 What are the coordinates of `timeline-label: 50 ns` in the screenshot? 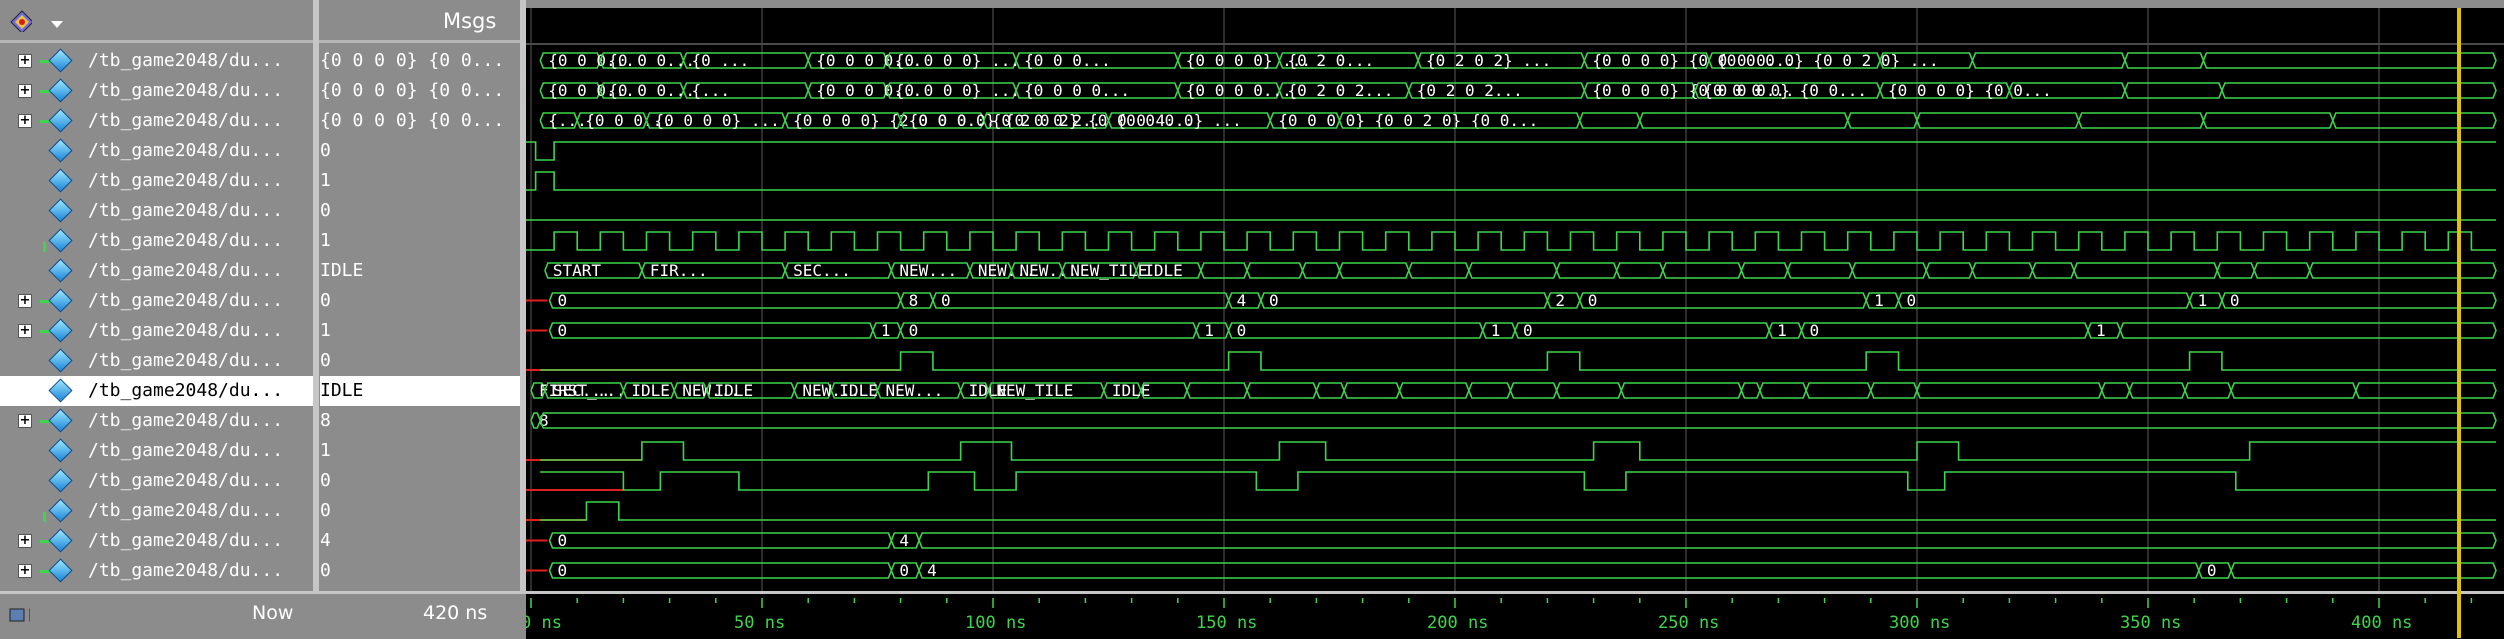 It's located at (759, 623).